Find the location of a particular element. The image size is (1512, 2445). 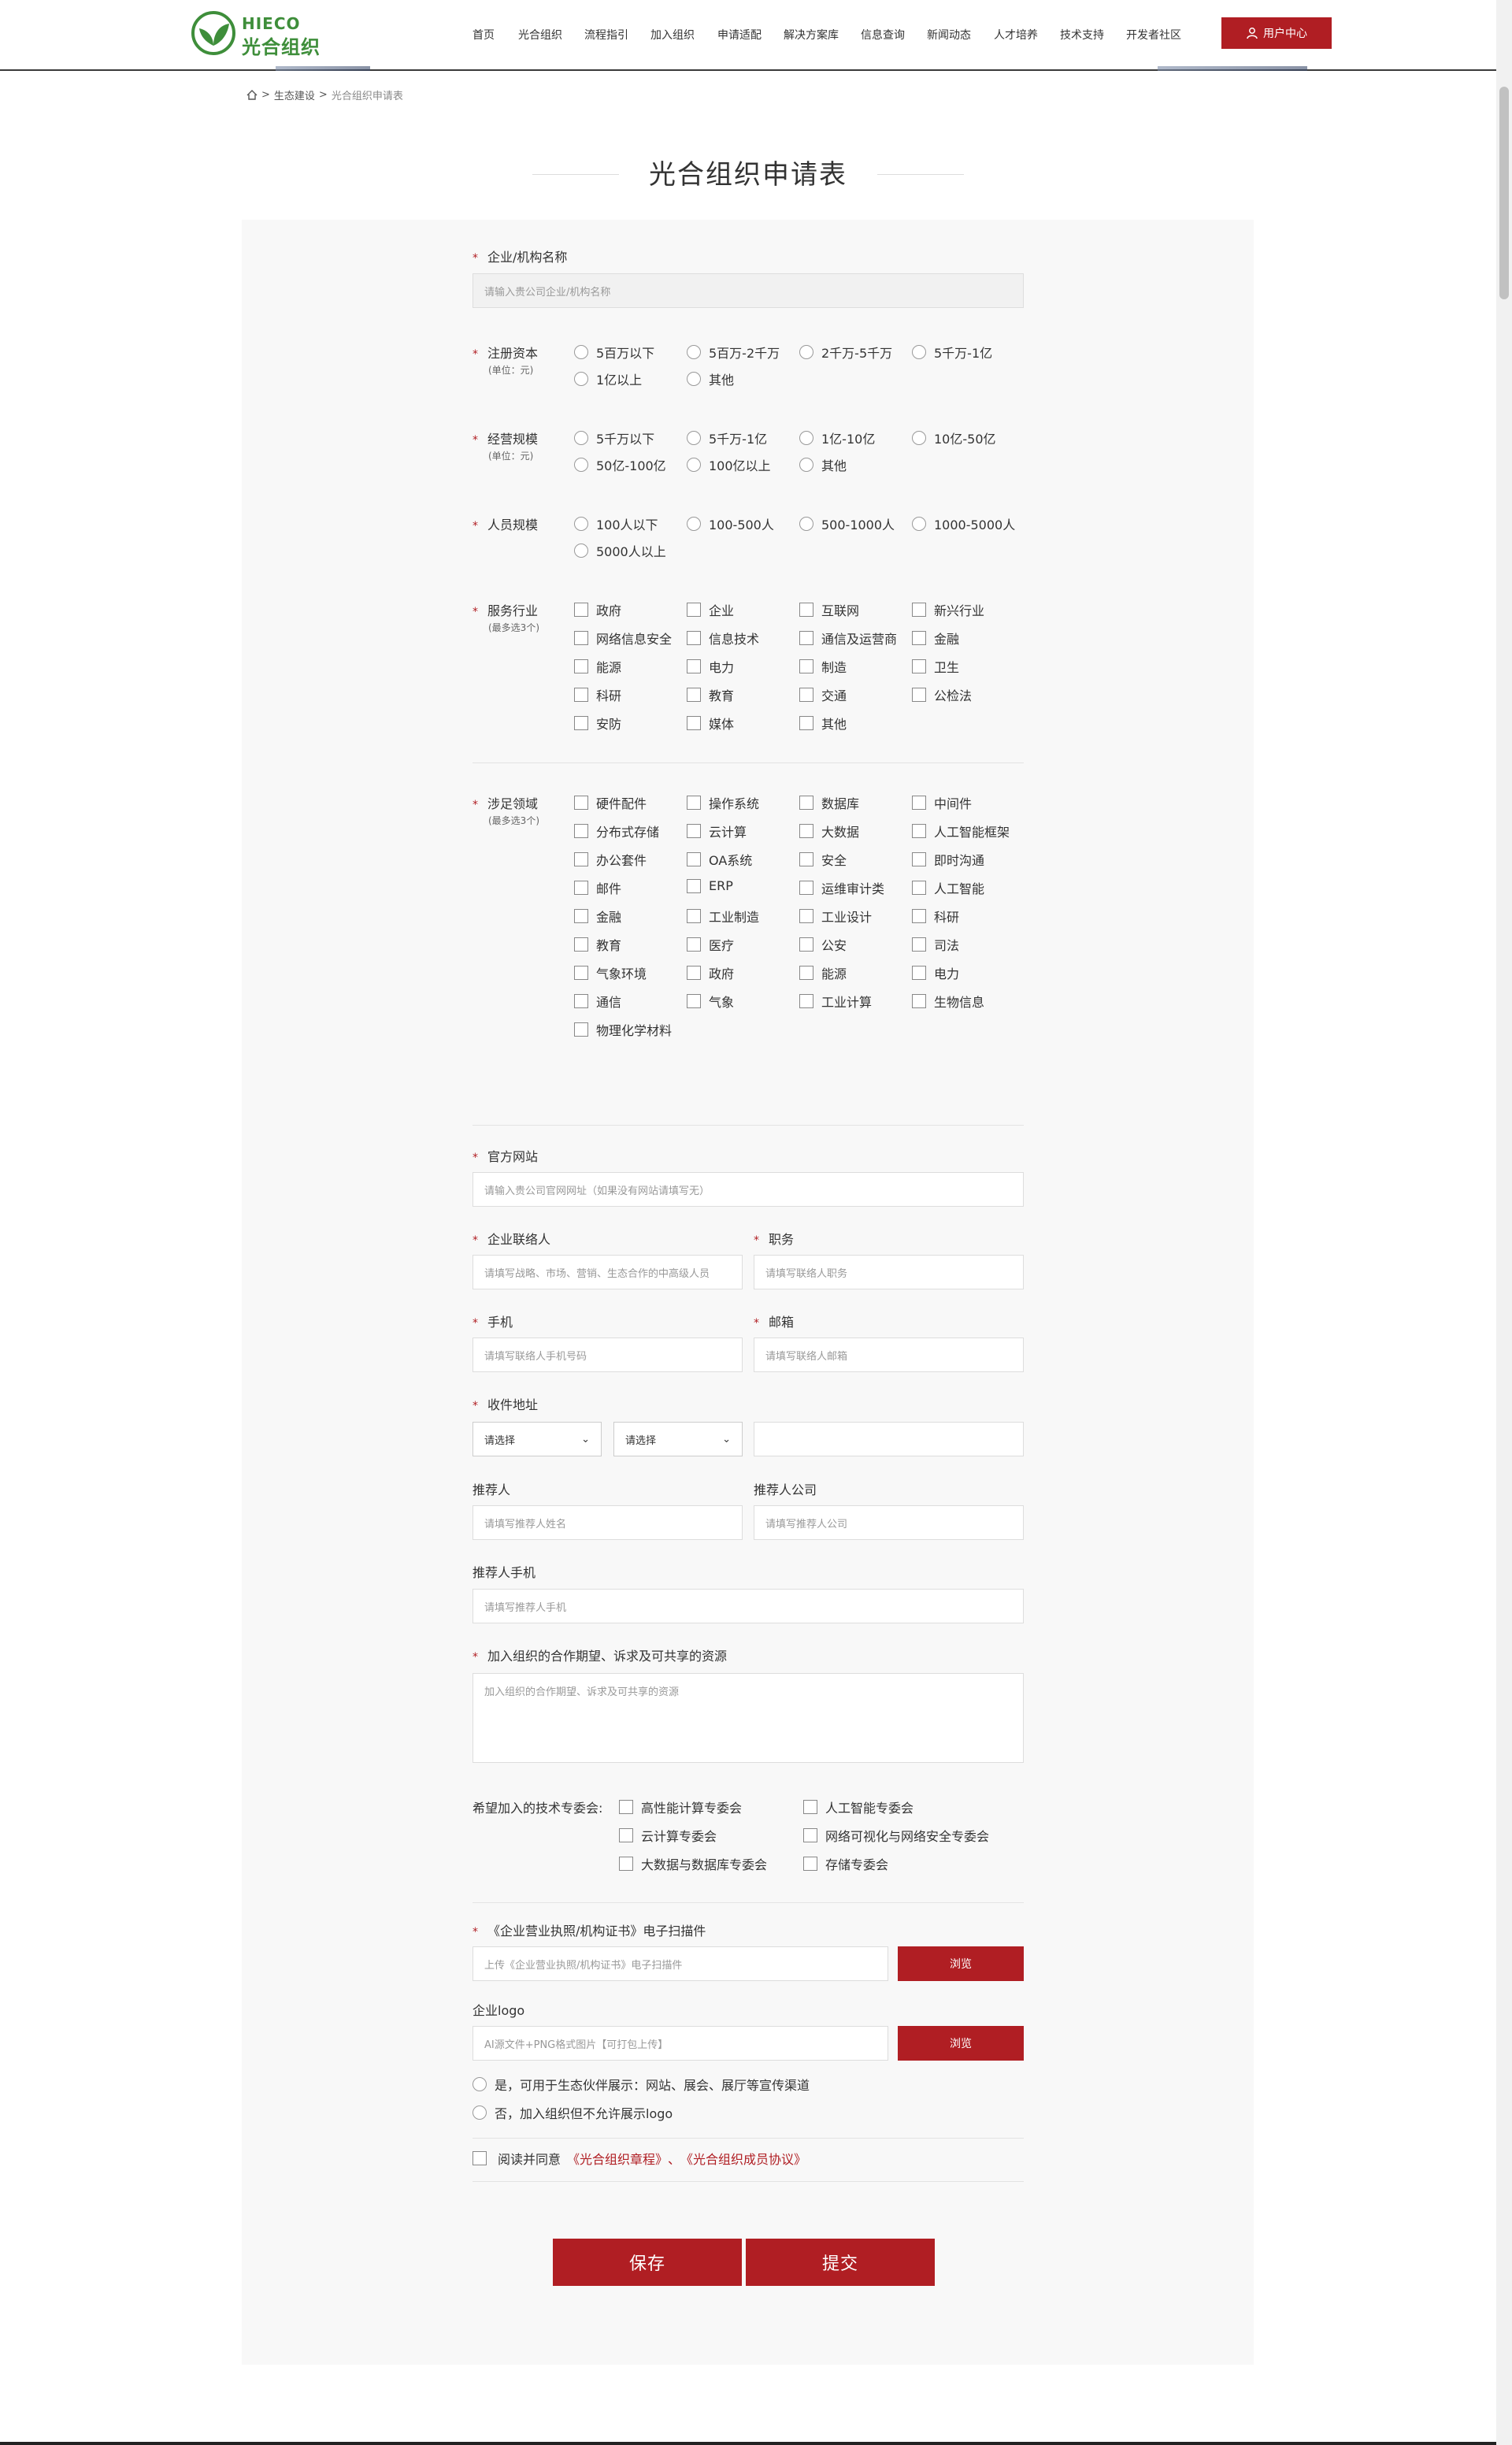

logo-file-input: AI源文件+PNG格式图片【可打包上传】 is located at coordinates (680, 2044).